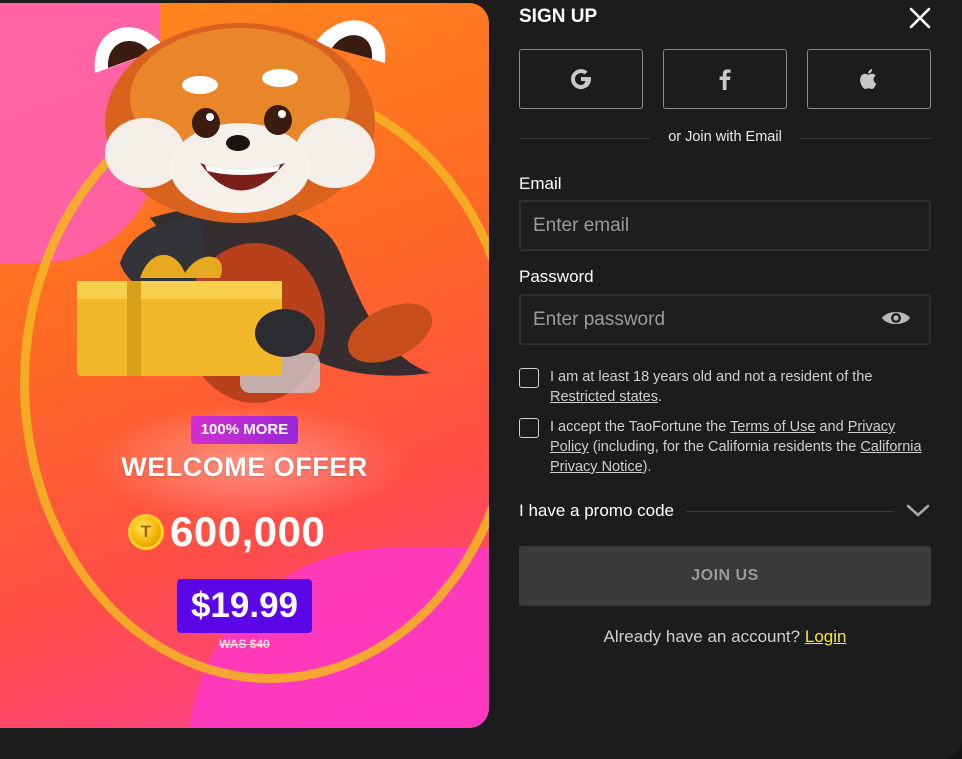 This screenshot has width=962, height=759. What do you see at coordinates (725, 319) in the screenshot?
I see `password-input` at bounding box center [725, 319].